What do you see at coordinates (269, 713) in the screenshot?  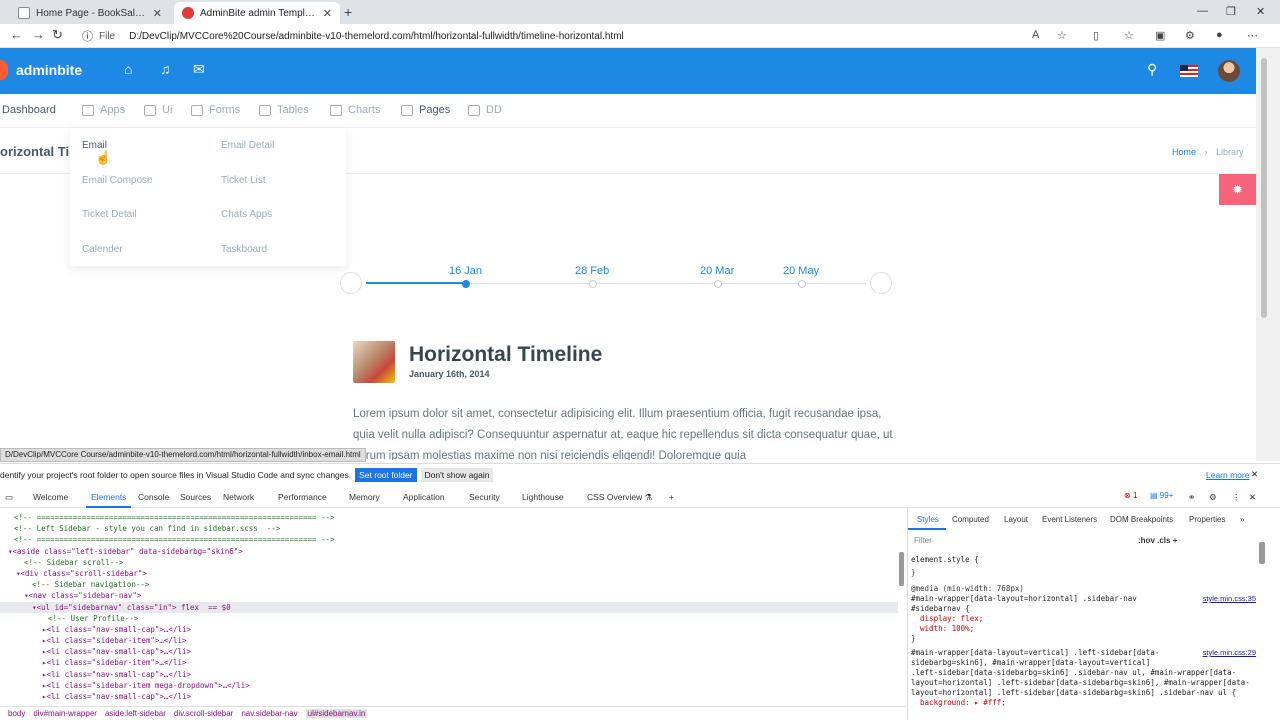 I see `dom-crumb: nav.sidebar-nav` at bounding box center [269, 713].